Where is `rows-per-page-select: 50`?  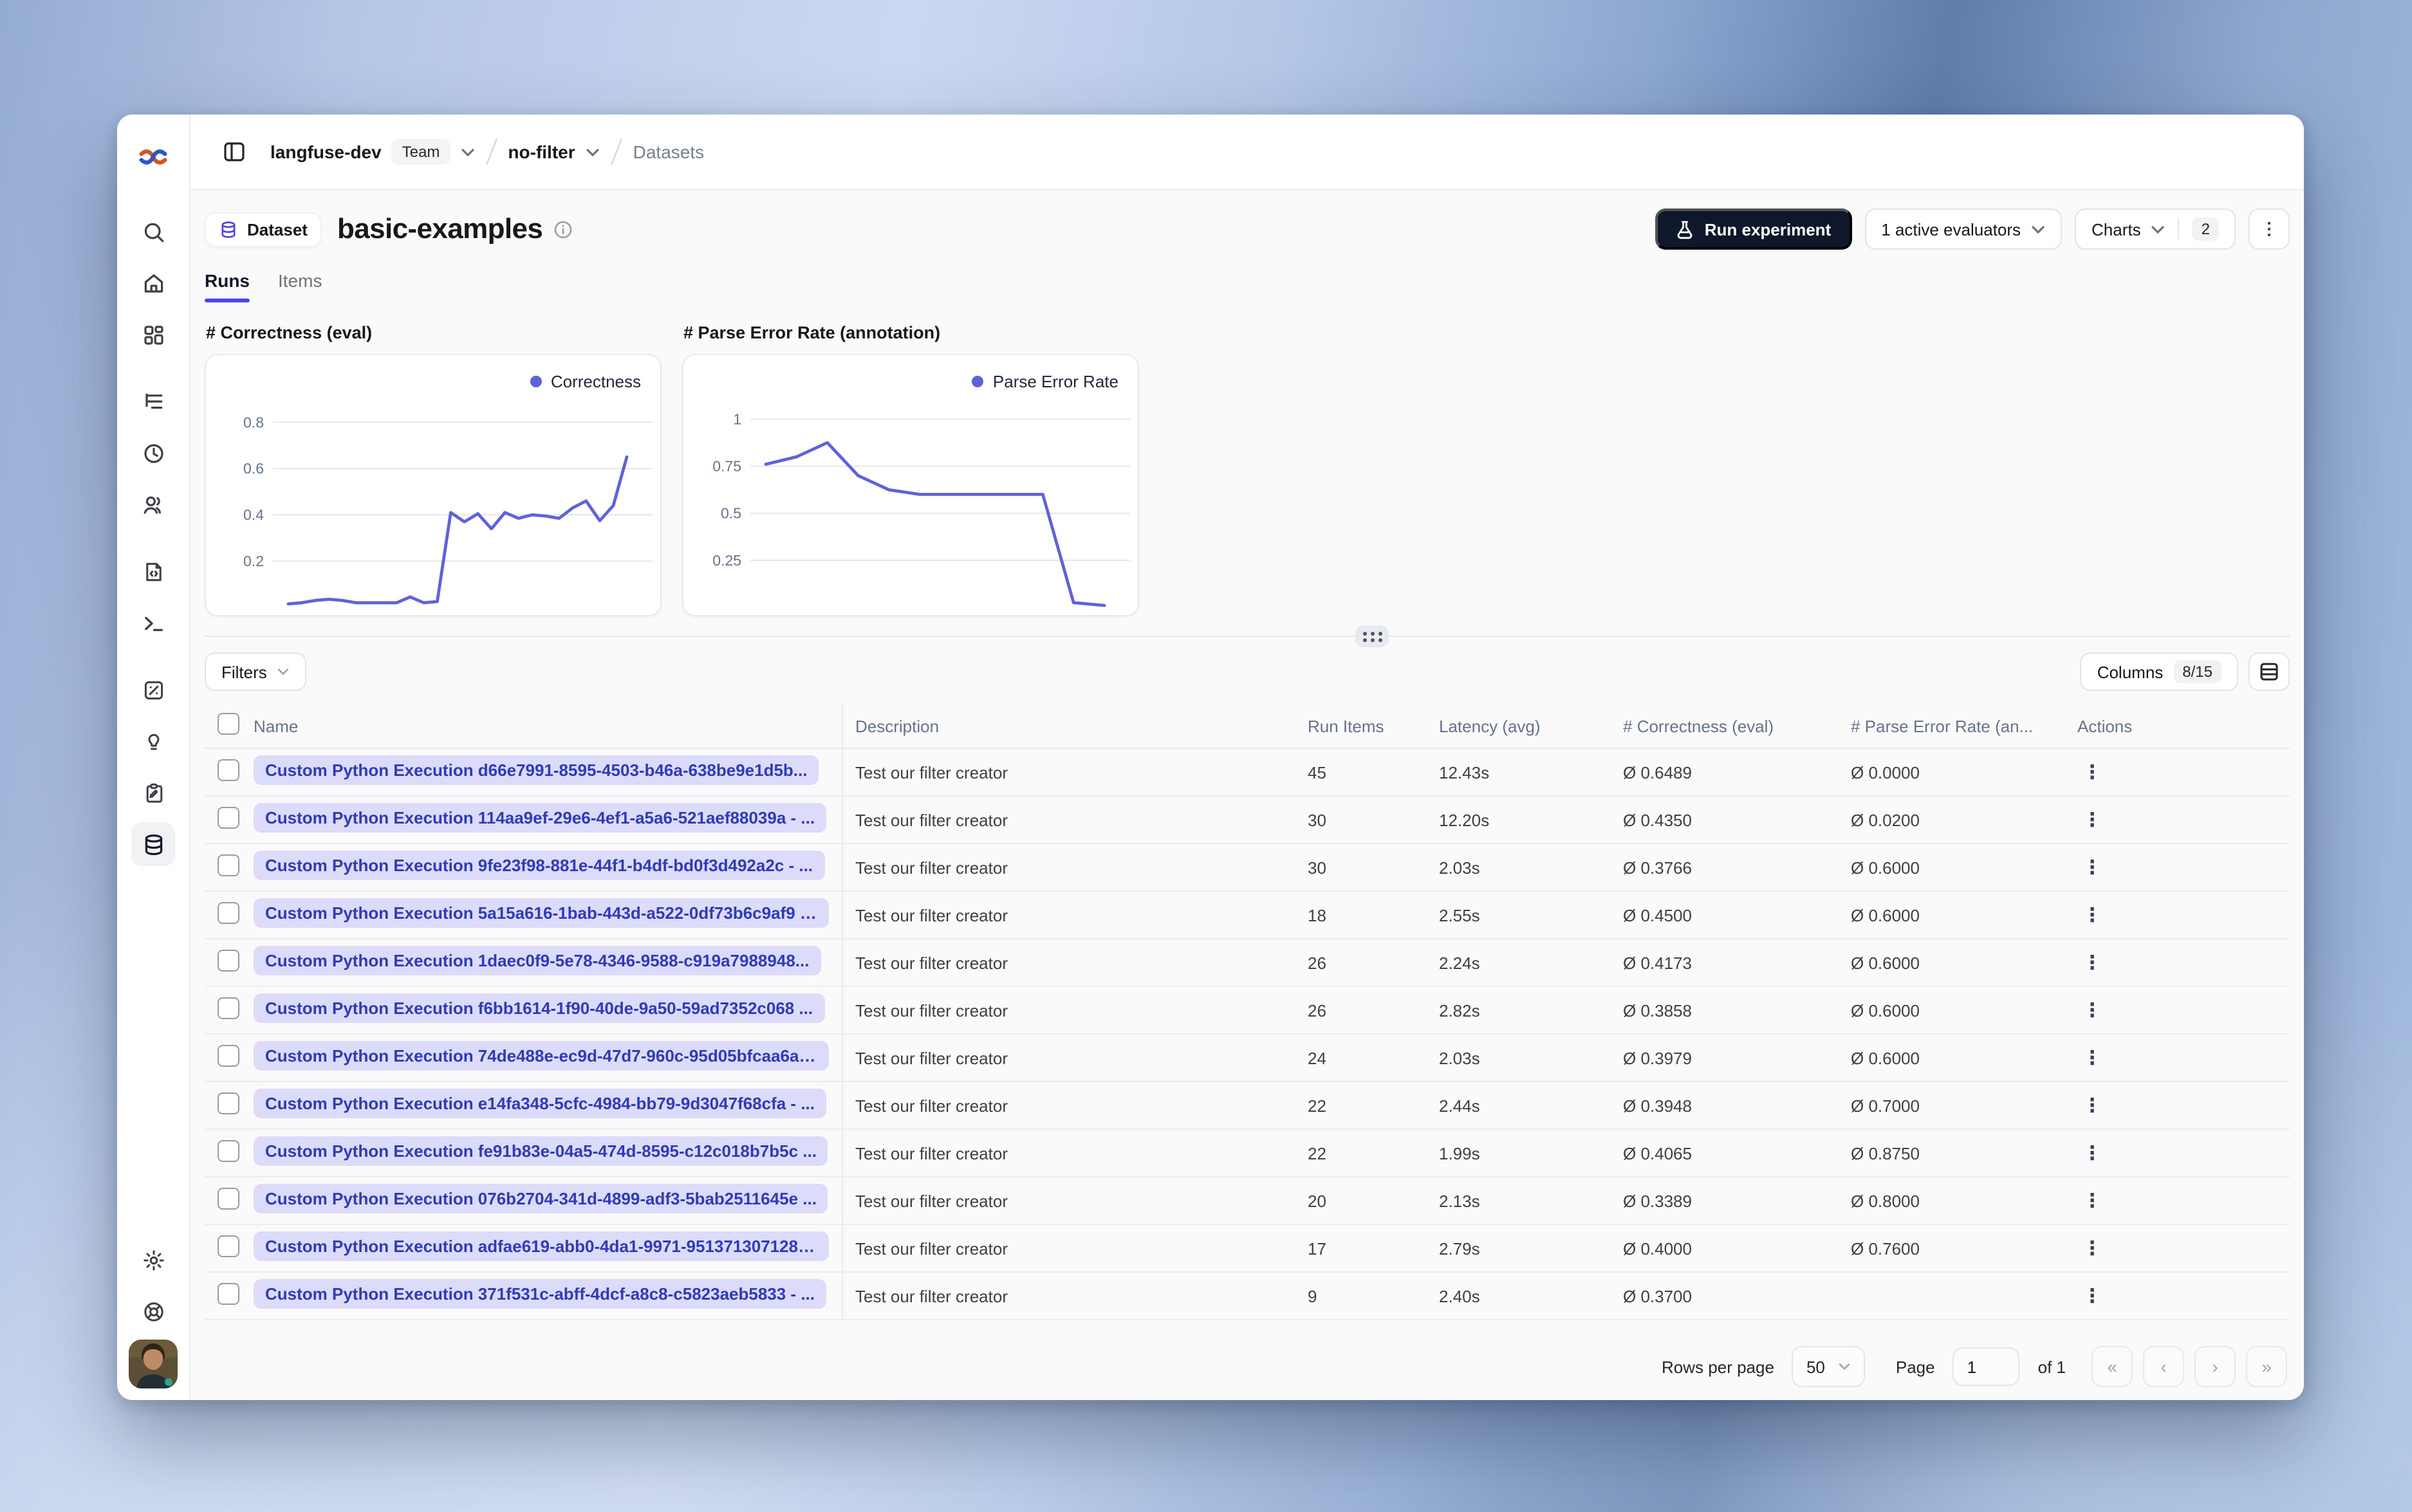 rows-per-page-select: 50 is located at coordinates (1829, 1366).